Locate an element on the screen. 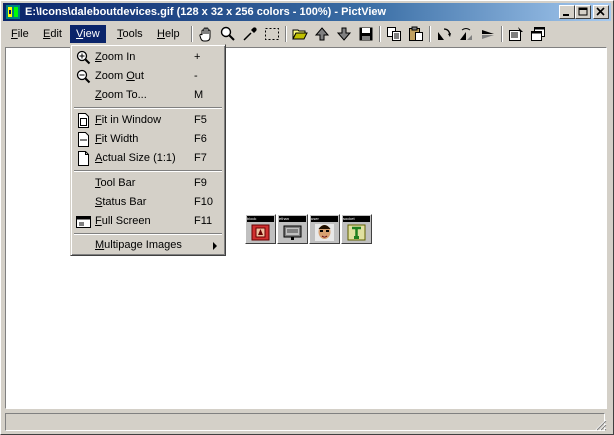 The width and height of the screenshot is (614, 435). maximize-icon is located at coordinates (583, 11).